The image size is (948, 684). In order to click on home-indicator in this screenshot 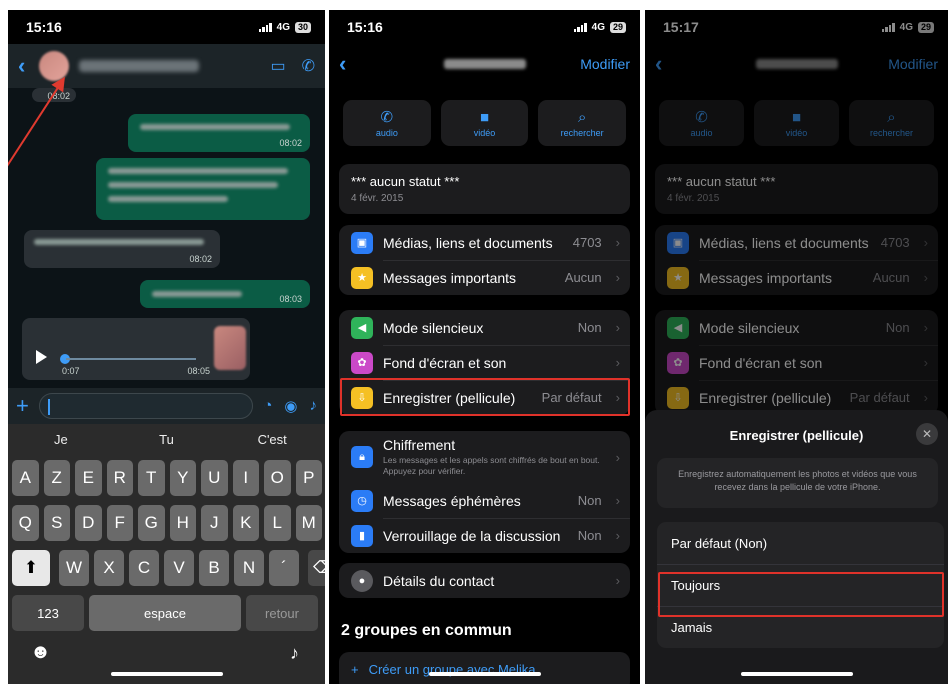, I will do `click(484, 674)`.